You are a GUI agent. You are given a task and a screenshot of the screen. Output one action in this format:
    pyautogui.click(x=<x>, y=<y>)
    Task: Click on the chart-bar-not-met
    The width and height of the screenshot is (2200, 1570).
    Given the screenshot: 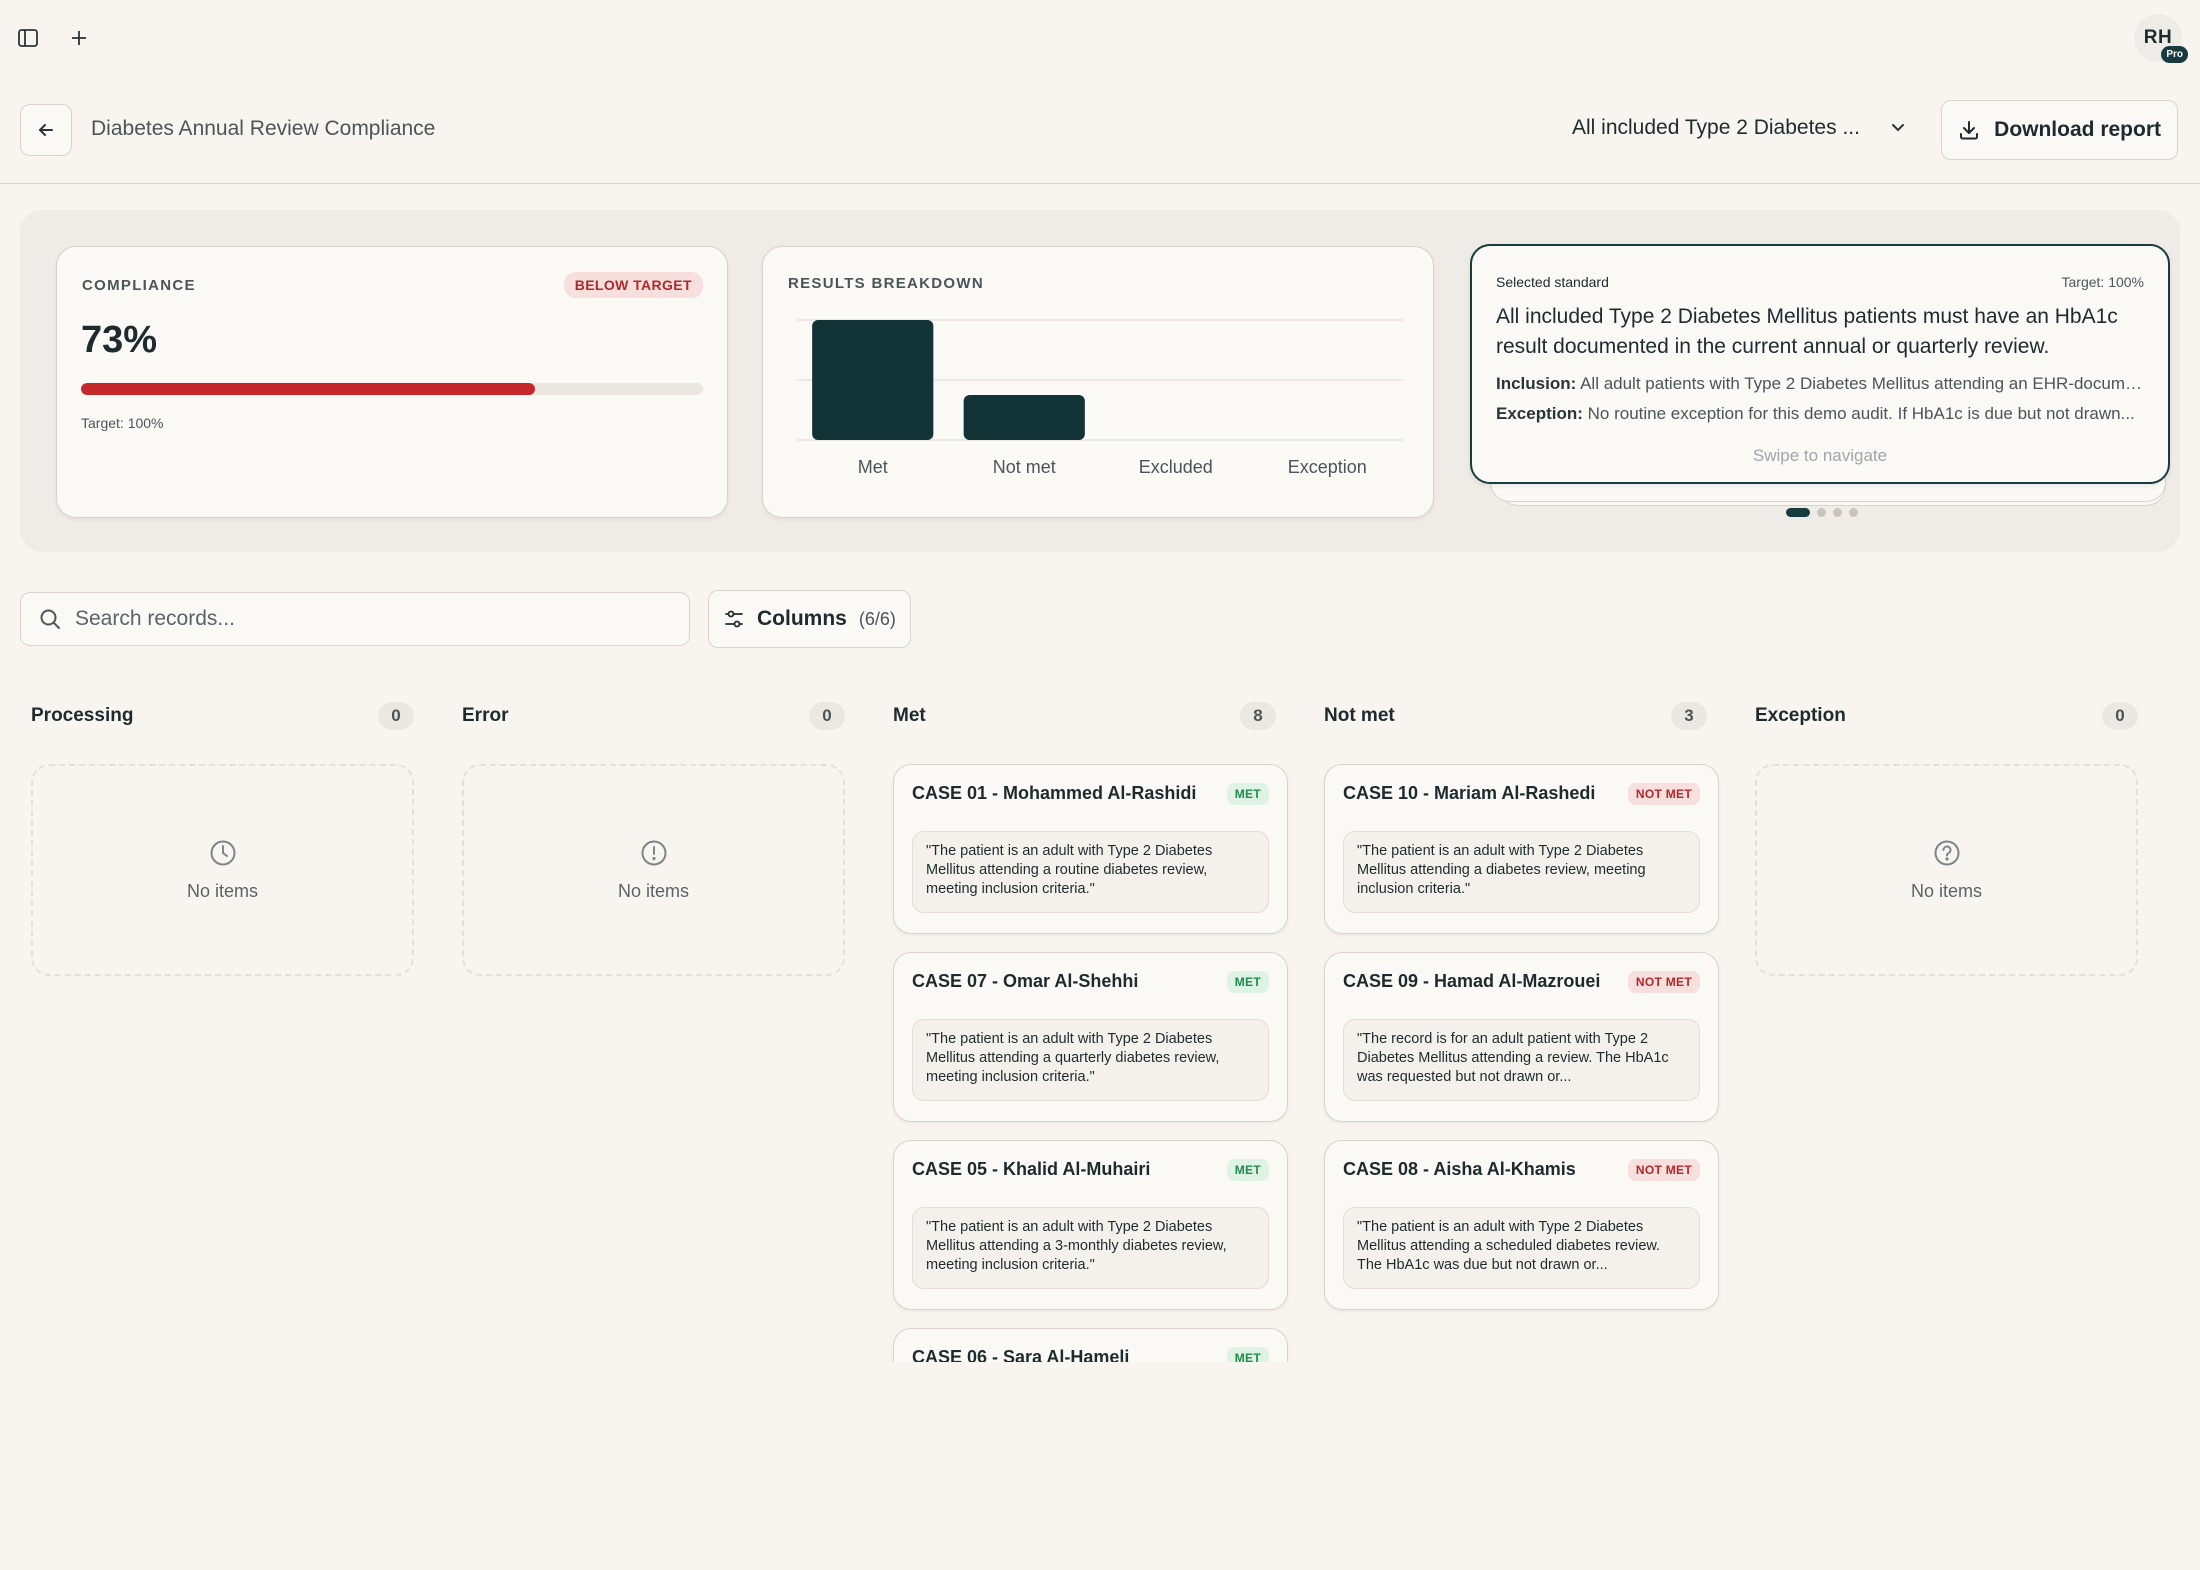 What is the action you would take?
    pyautogui.click(x=1024, y=417)
    